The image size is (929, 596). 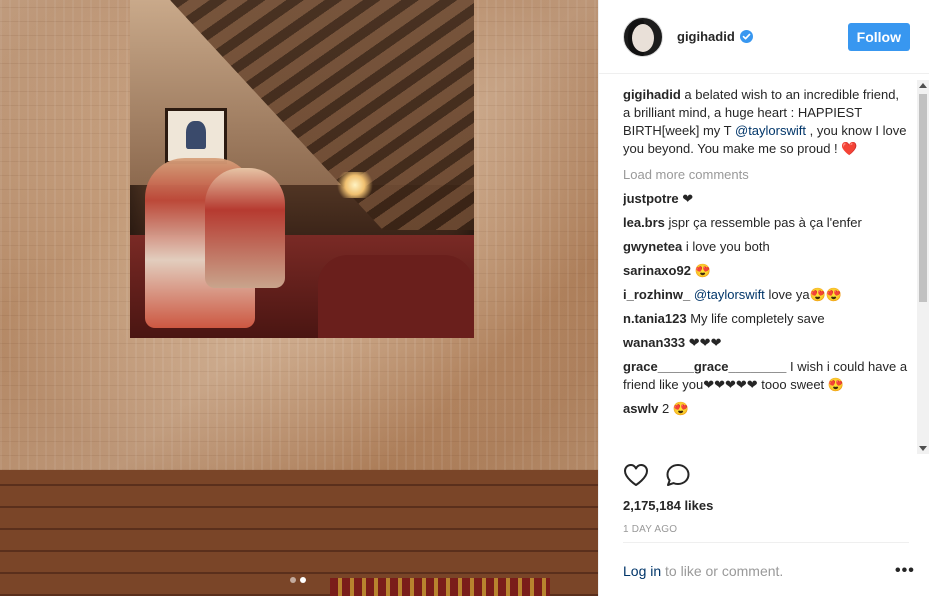 What do you see at coordinates (676, 408) in the screenshot?
I see `comment-text: 2 😍` at bounding box center [676, 408].